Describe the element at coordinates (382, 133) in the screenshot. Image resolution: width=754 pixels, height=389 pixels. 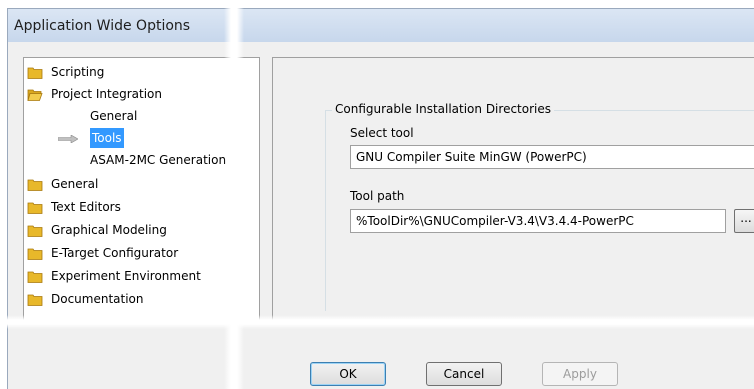
I see `select-tool-label: Select tool` at that location.